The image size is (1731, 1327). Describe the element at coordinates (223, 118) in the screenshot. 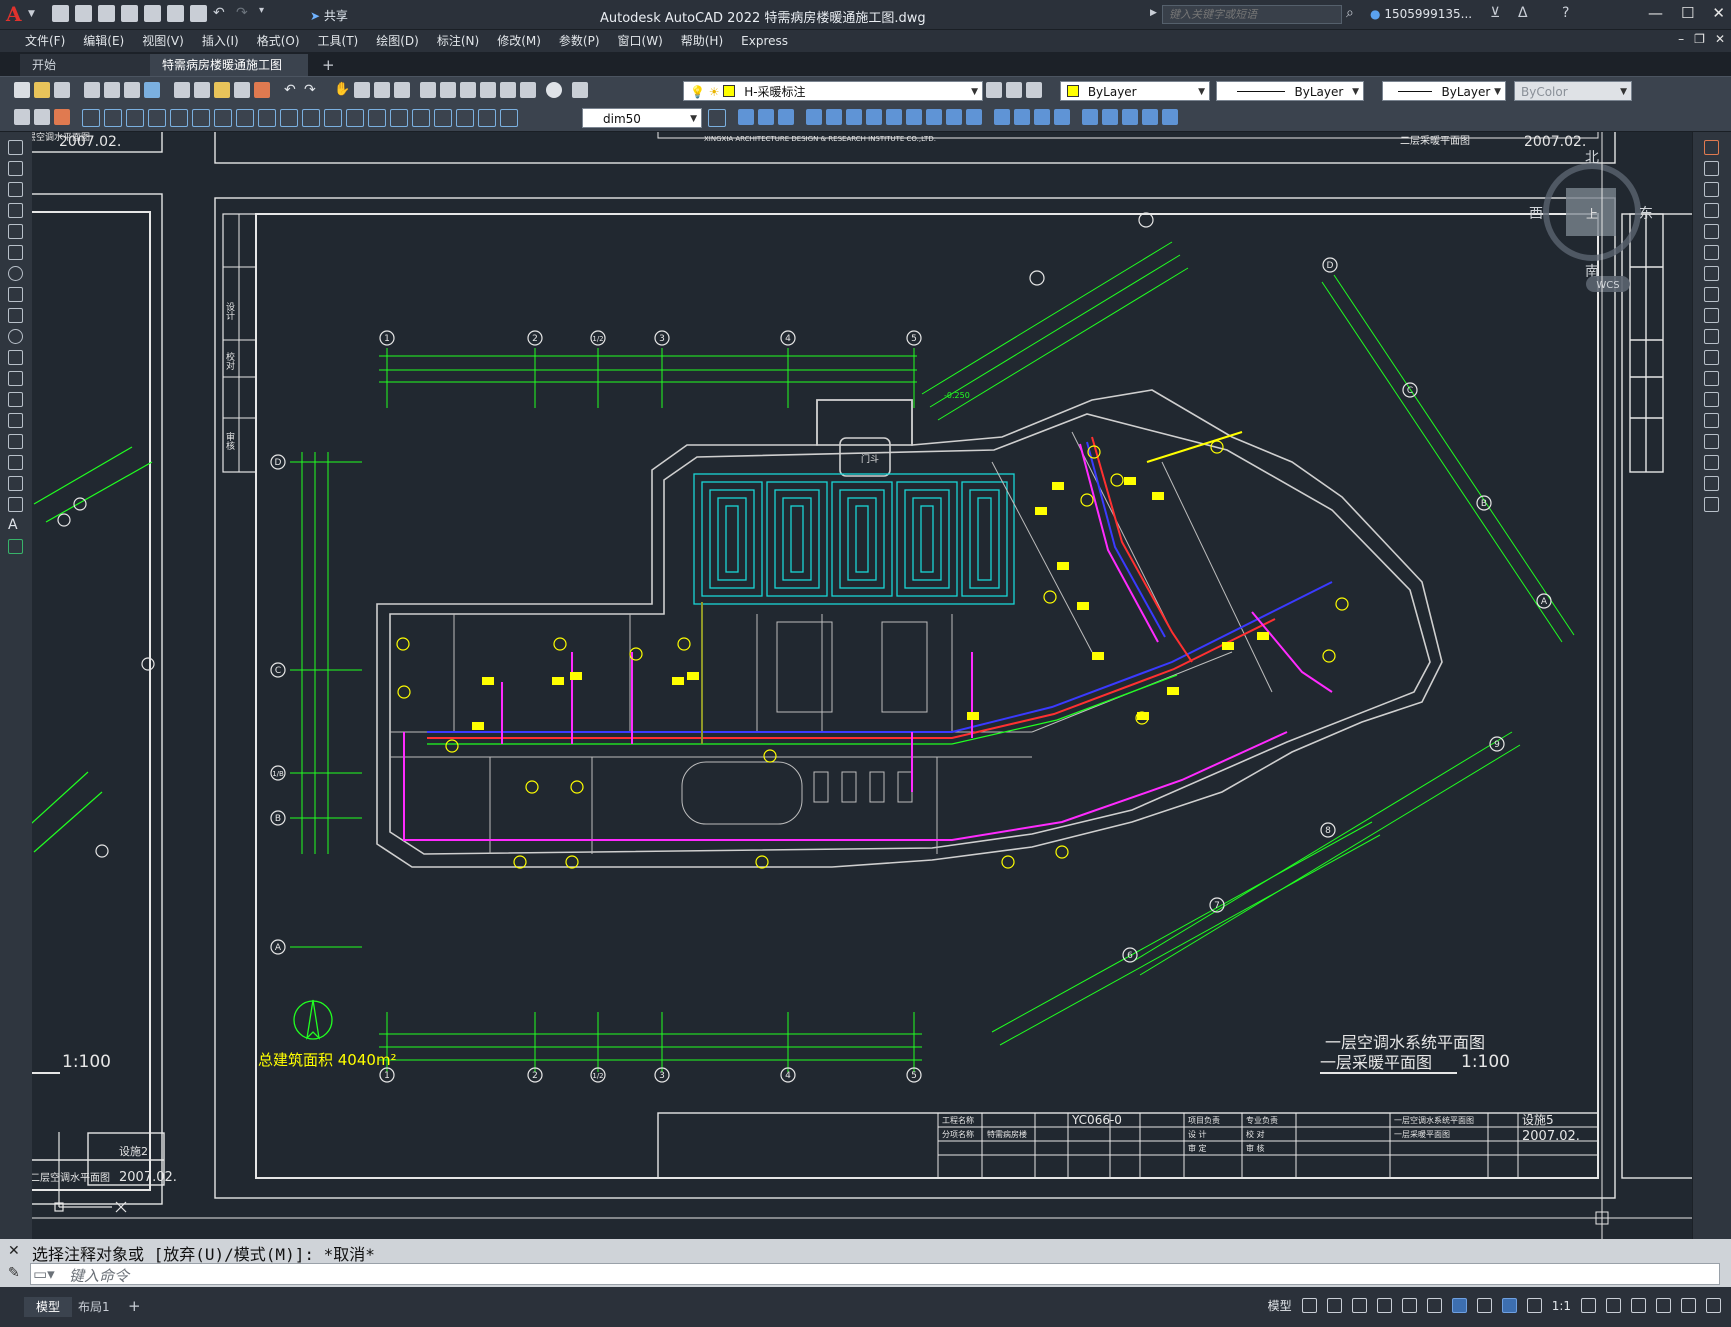

I see `diameter-dimension-icon` at that location.